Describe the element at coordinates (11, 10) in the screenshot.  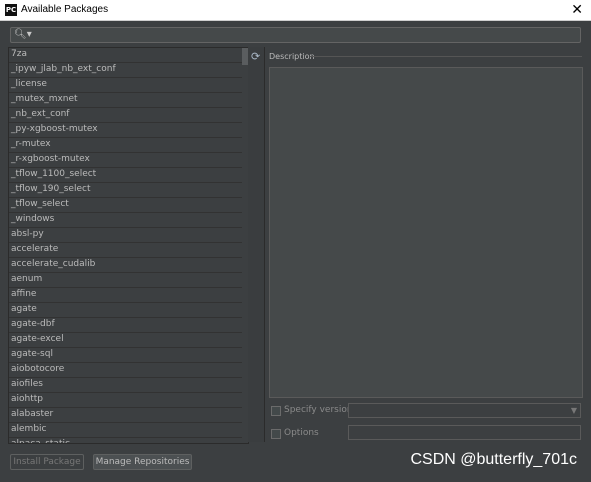
I see `pycharm-app-icon: PC` at that location.